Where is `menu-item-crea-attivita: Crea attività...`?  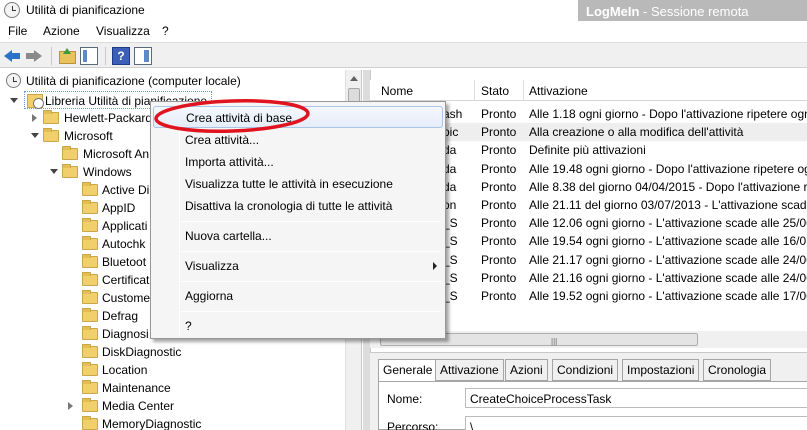 menu-item-crea-attivita: Crea attività... is located at coordinates (298, 140).